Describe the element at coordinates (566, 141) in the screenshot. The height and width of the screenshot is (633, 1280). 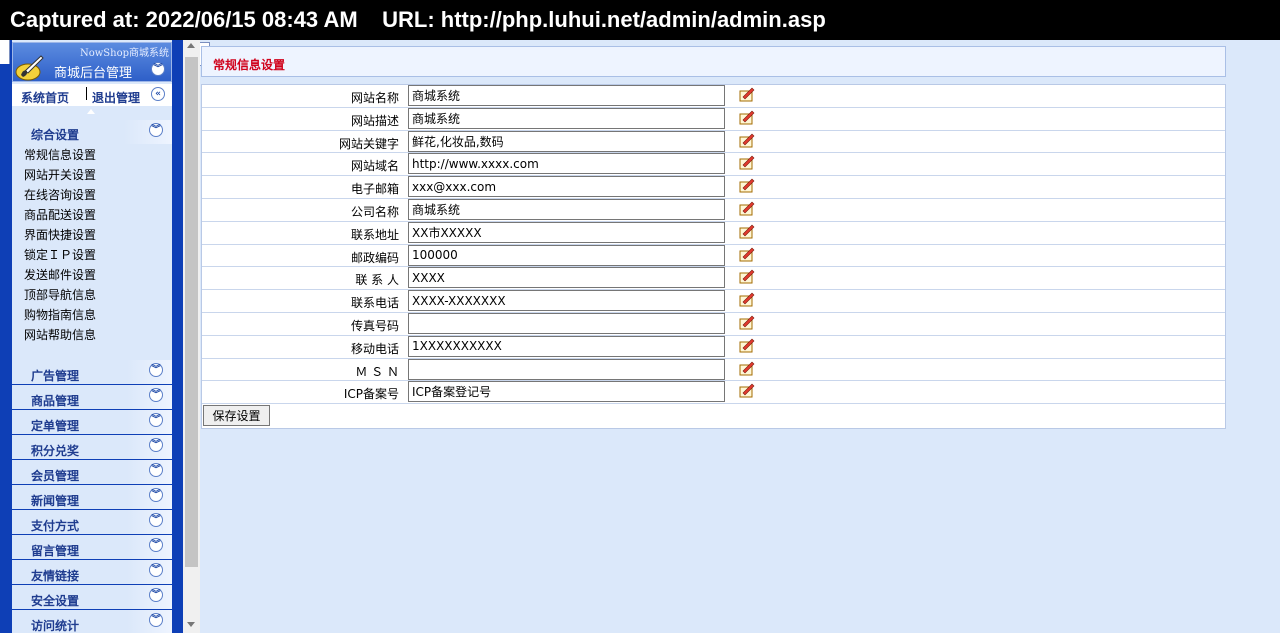
I see `keywords-input` at that location.